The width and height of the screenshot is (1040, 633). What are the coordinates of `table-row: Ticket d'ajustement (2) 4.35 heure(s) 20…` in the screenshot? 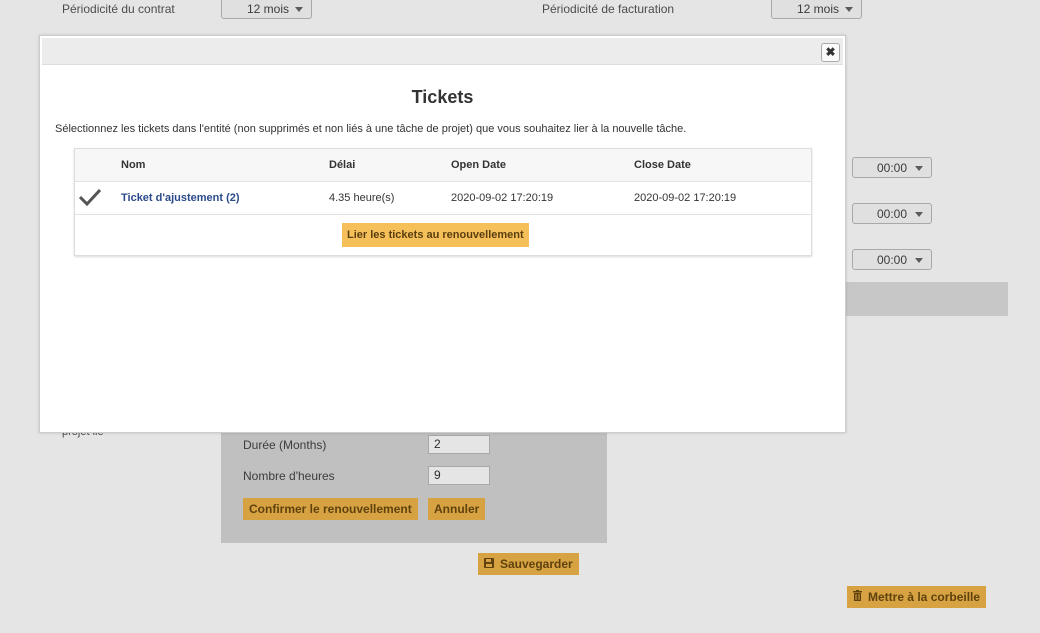 It's located at (443, 198).